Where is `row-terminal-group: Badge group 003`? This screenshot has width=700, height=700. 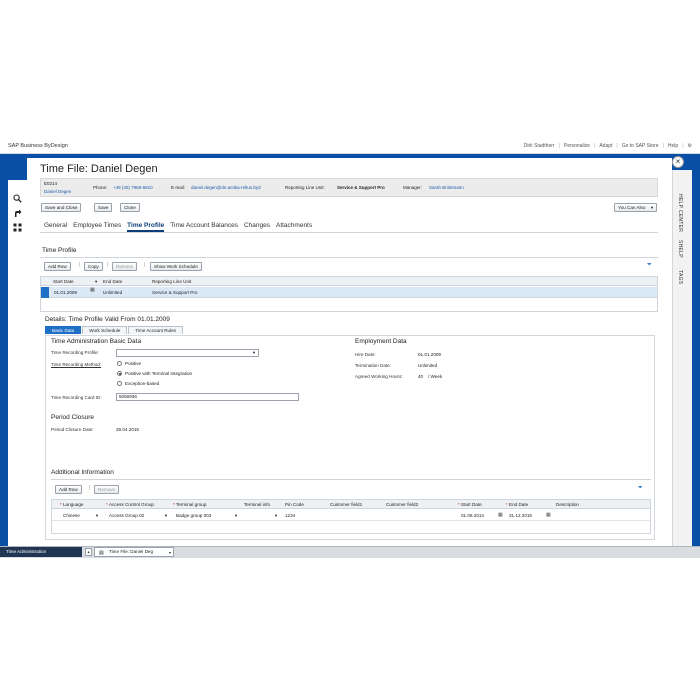
row-terminal-group: Badge group 003 is located at coordinates (193, 515).